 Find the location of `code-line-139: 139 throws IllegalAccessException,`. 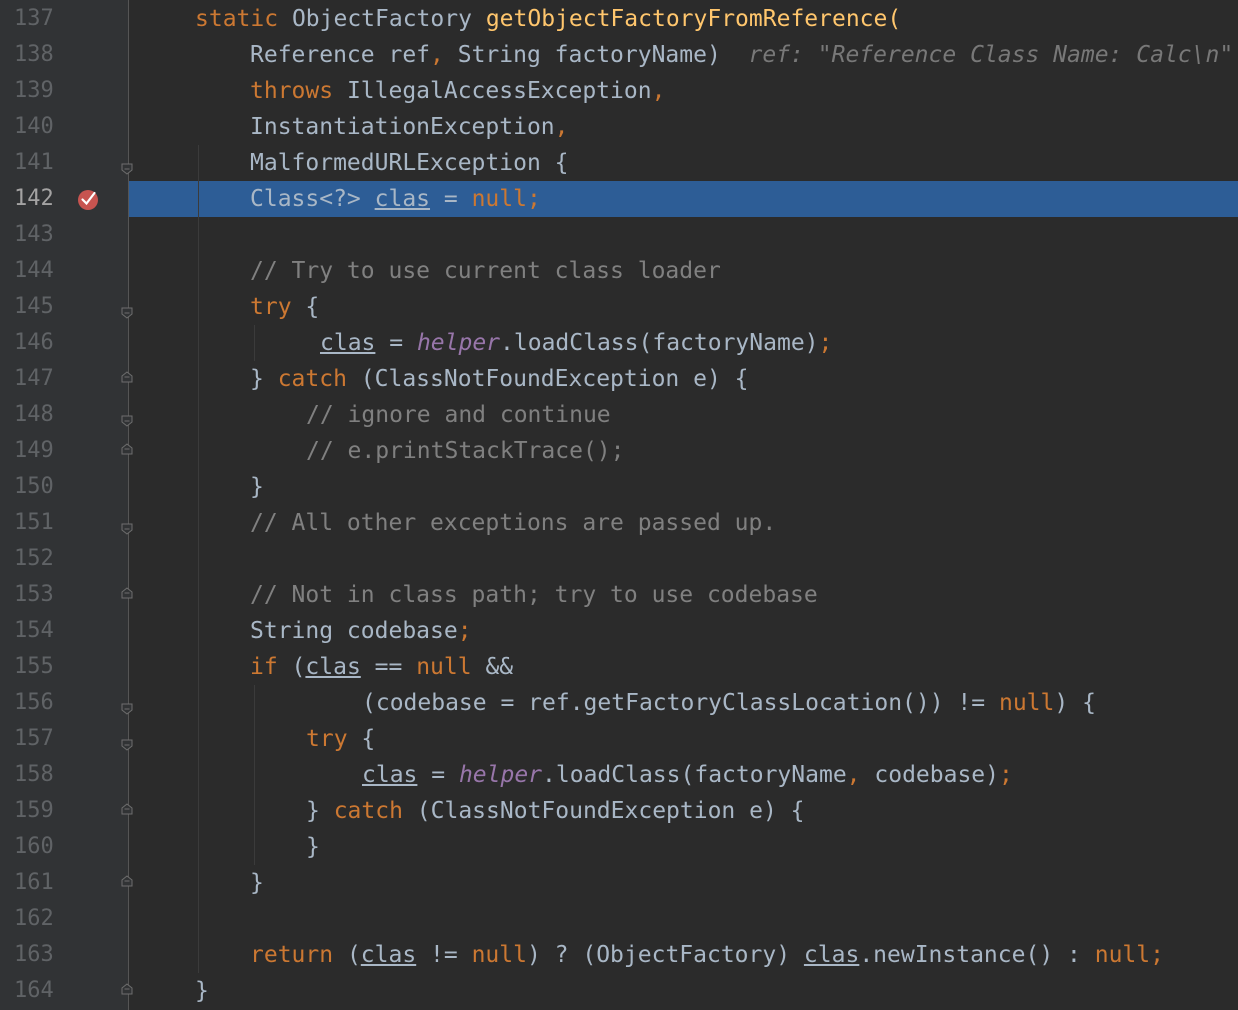

code-line-139: 139 throws IllegalAccessException, is located at coordinates (619, 91).